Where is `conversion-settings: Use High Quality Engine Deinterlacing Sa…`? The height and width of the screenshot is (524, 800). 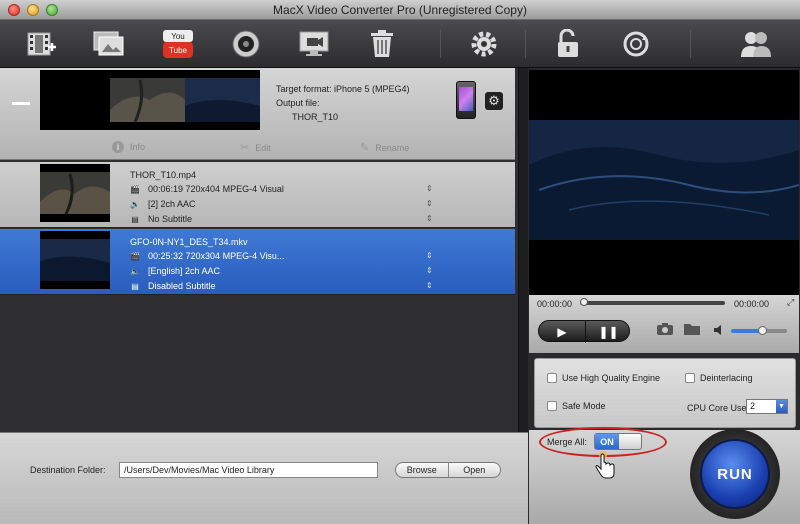
conversion-settings: Use High Quality Engine Deinterlacing Sa… is located at coordinates (665, 393).